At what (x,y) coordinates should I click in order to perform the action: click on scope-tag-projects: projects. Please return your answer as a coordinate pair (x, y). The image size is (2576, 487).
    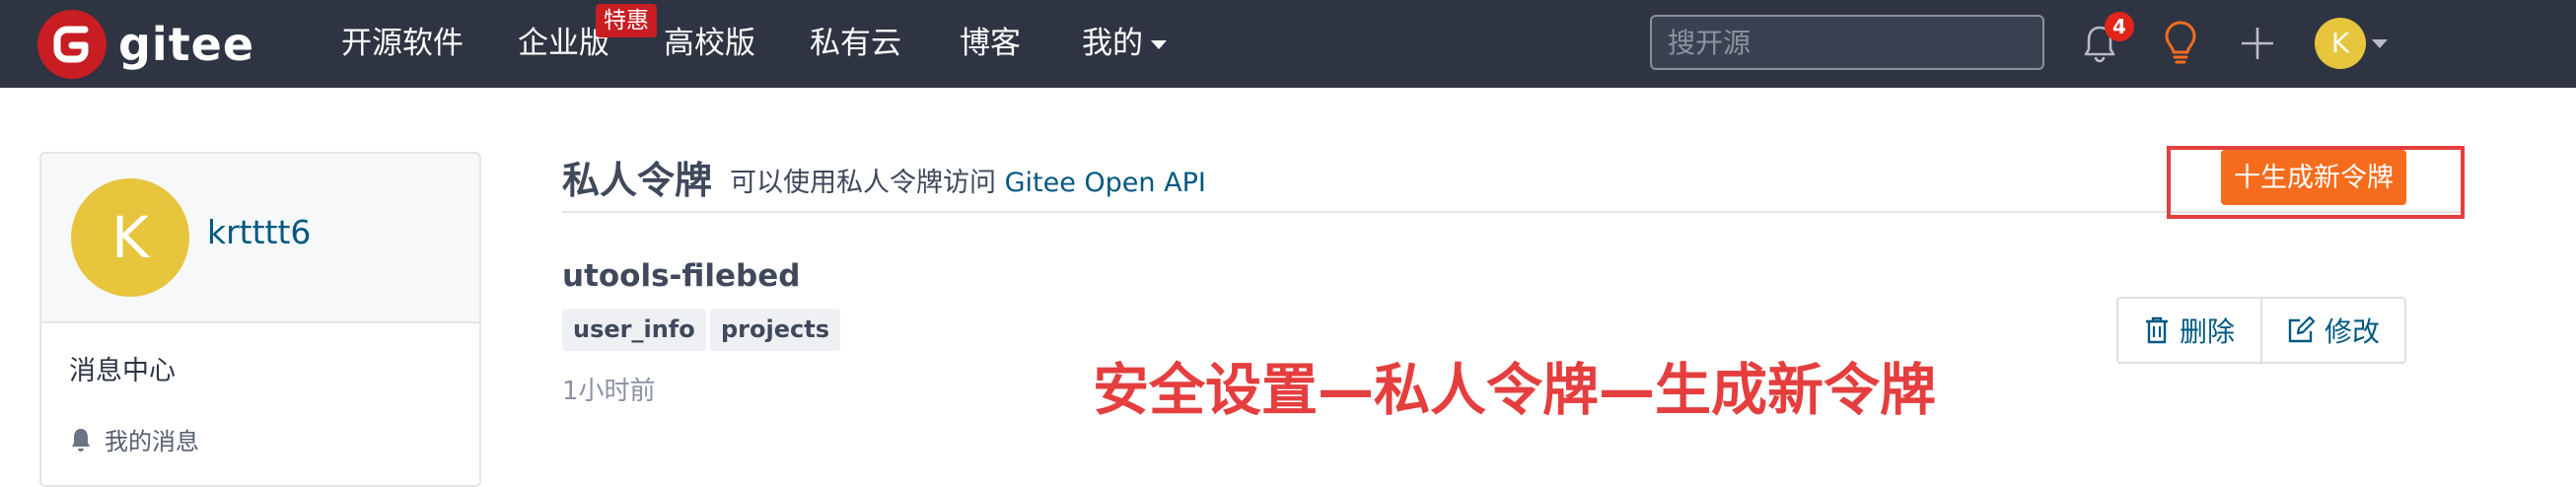
    Looking at the image, I should click on (775, 330).